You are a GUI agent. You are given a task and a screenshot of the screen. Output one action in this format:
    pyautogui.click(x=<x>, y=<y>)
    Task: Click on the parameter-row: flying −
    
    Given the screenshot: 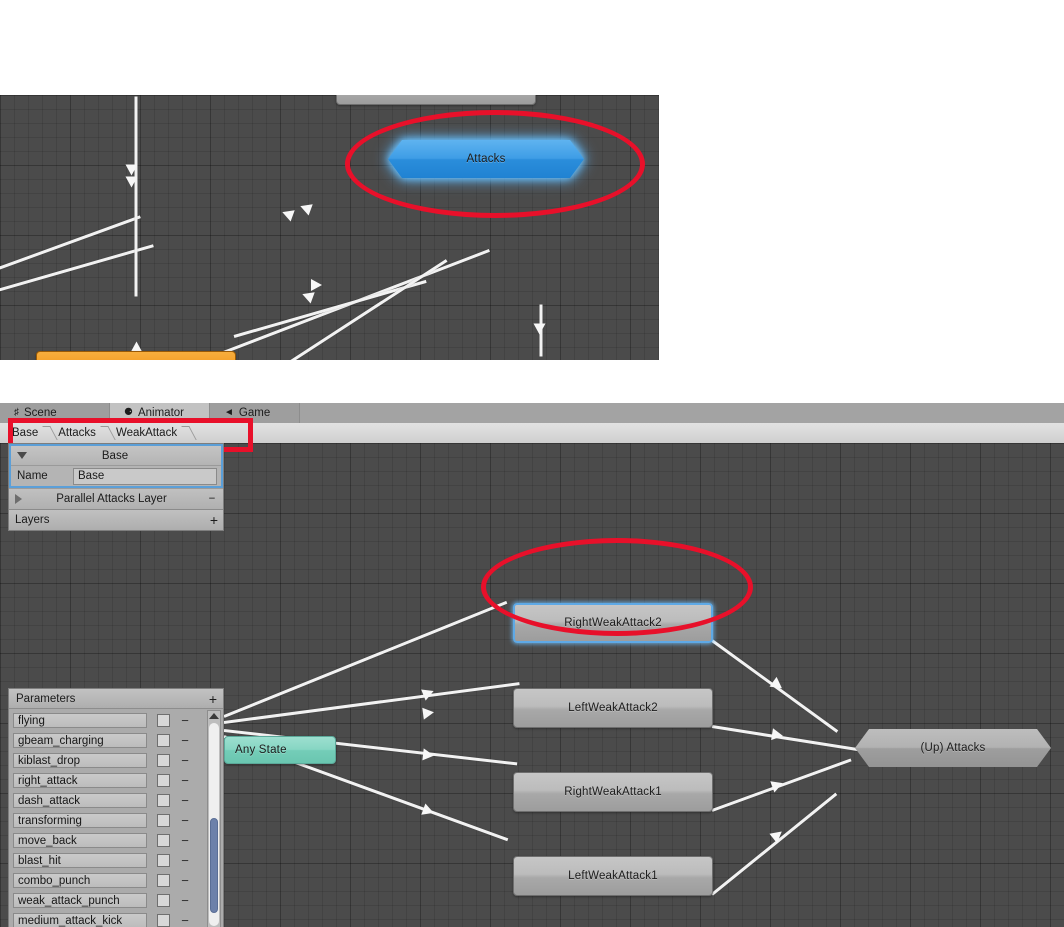 What is the action you would take?
    pyautogui.click(x=118, y=720)
    